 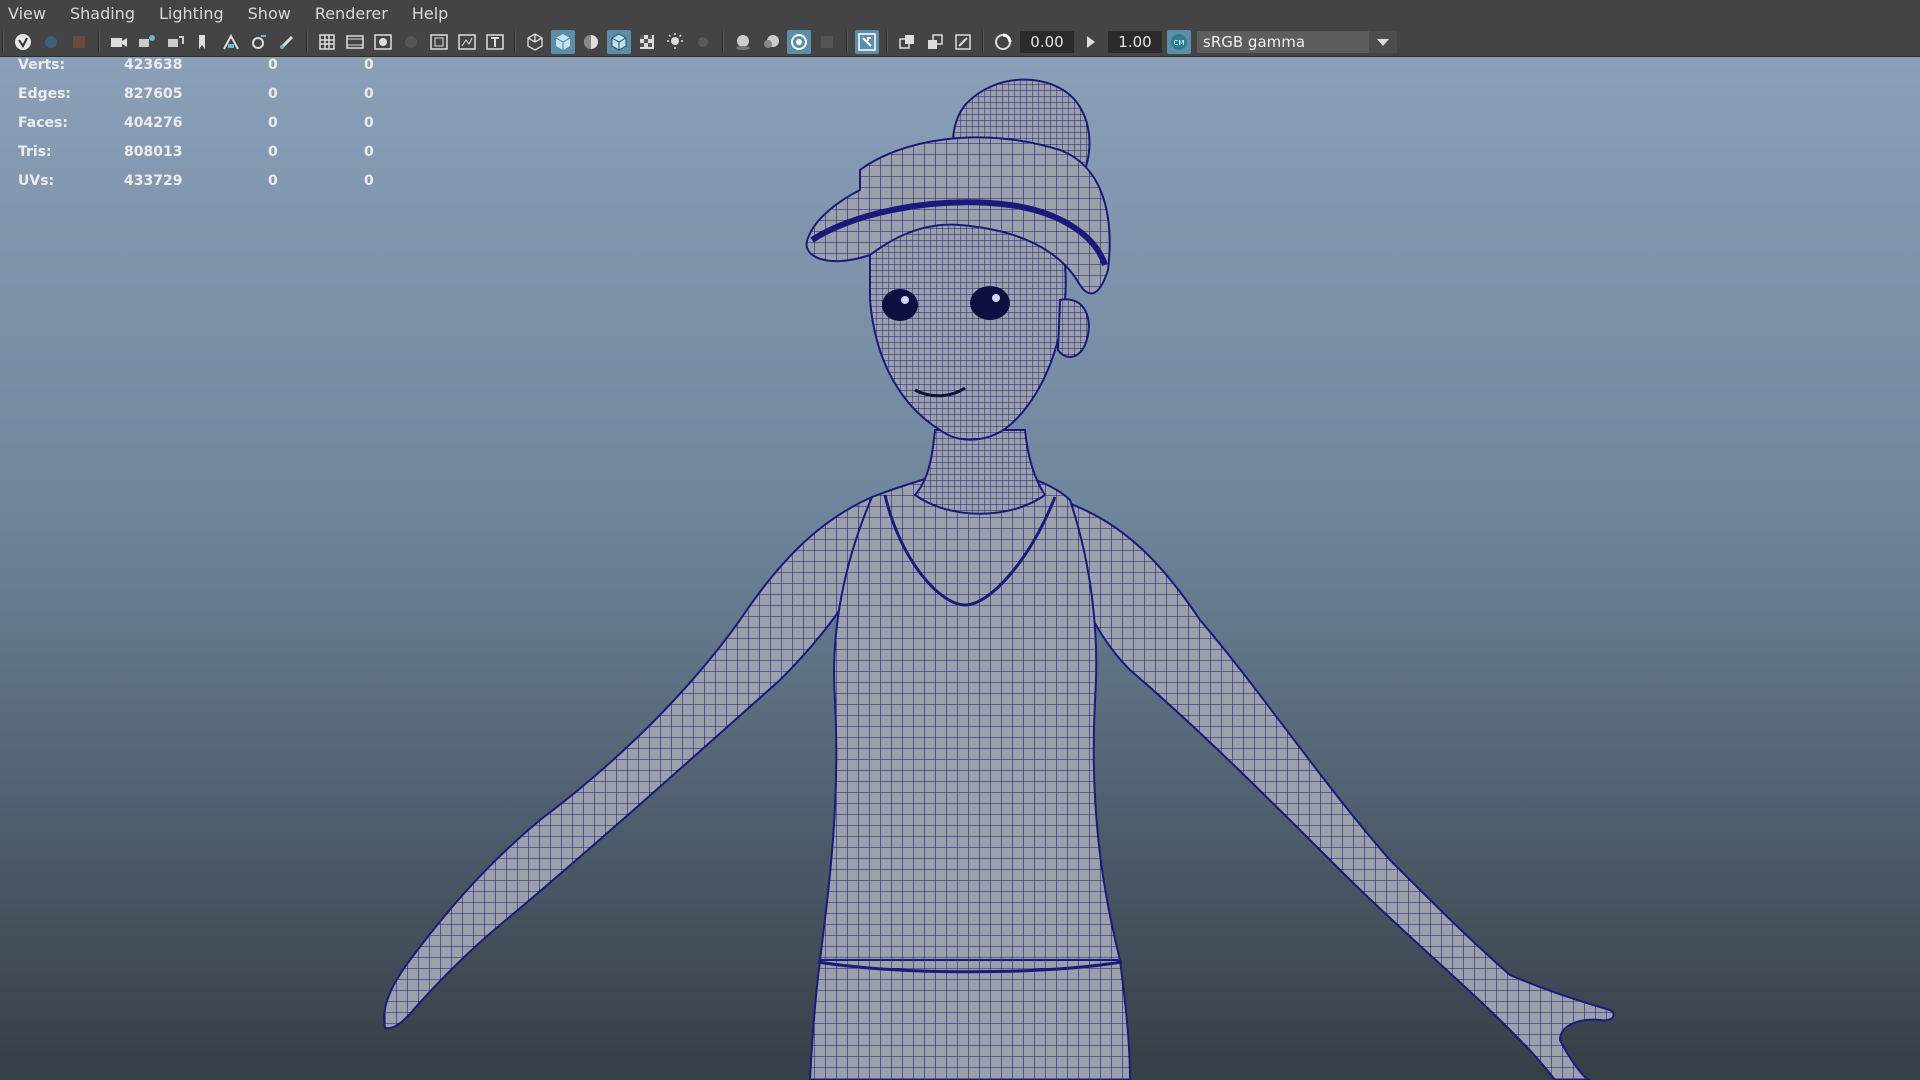 What do you see at coordinates (591, 42) in the screenshot?
I see `default-material-icon` at bounding box center [591, 42].